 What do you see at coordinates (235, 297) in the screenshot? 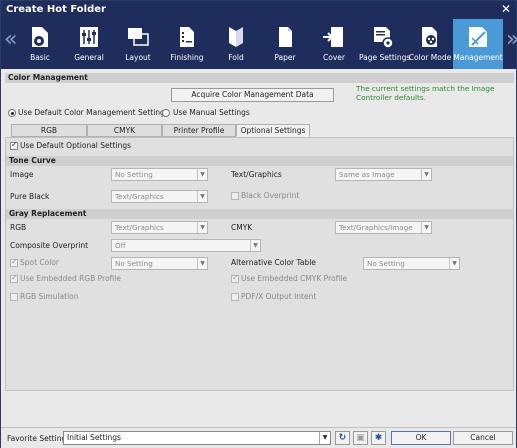
I see `pdfx-output-intent-checkbox` at bounding box center [235, 297].